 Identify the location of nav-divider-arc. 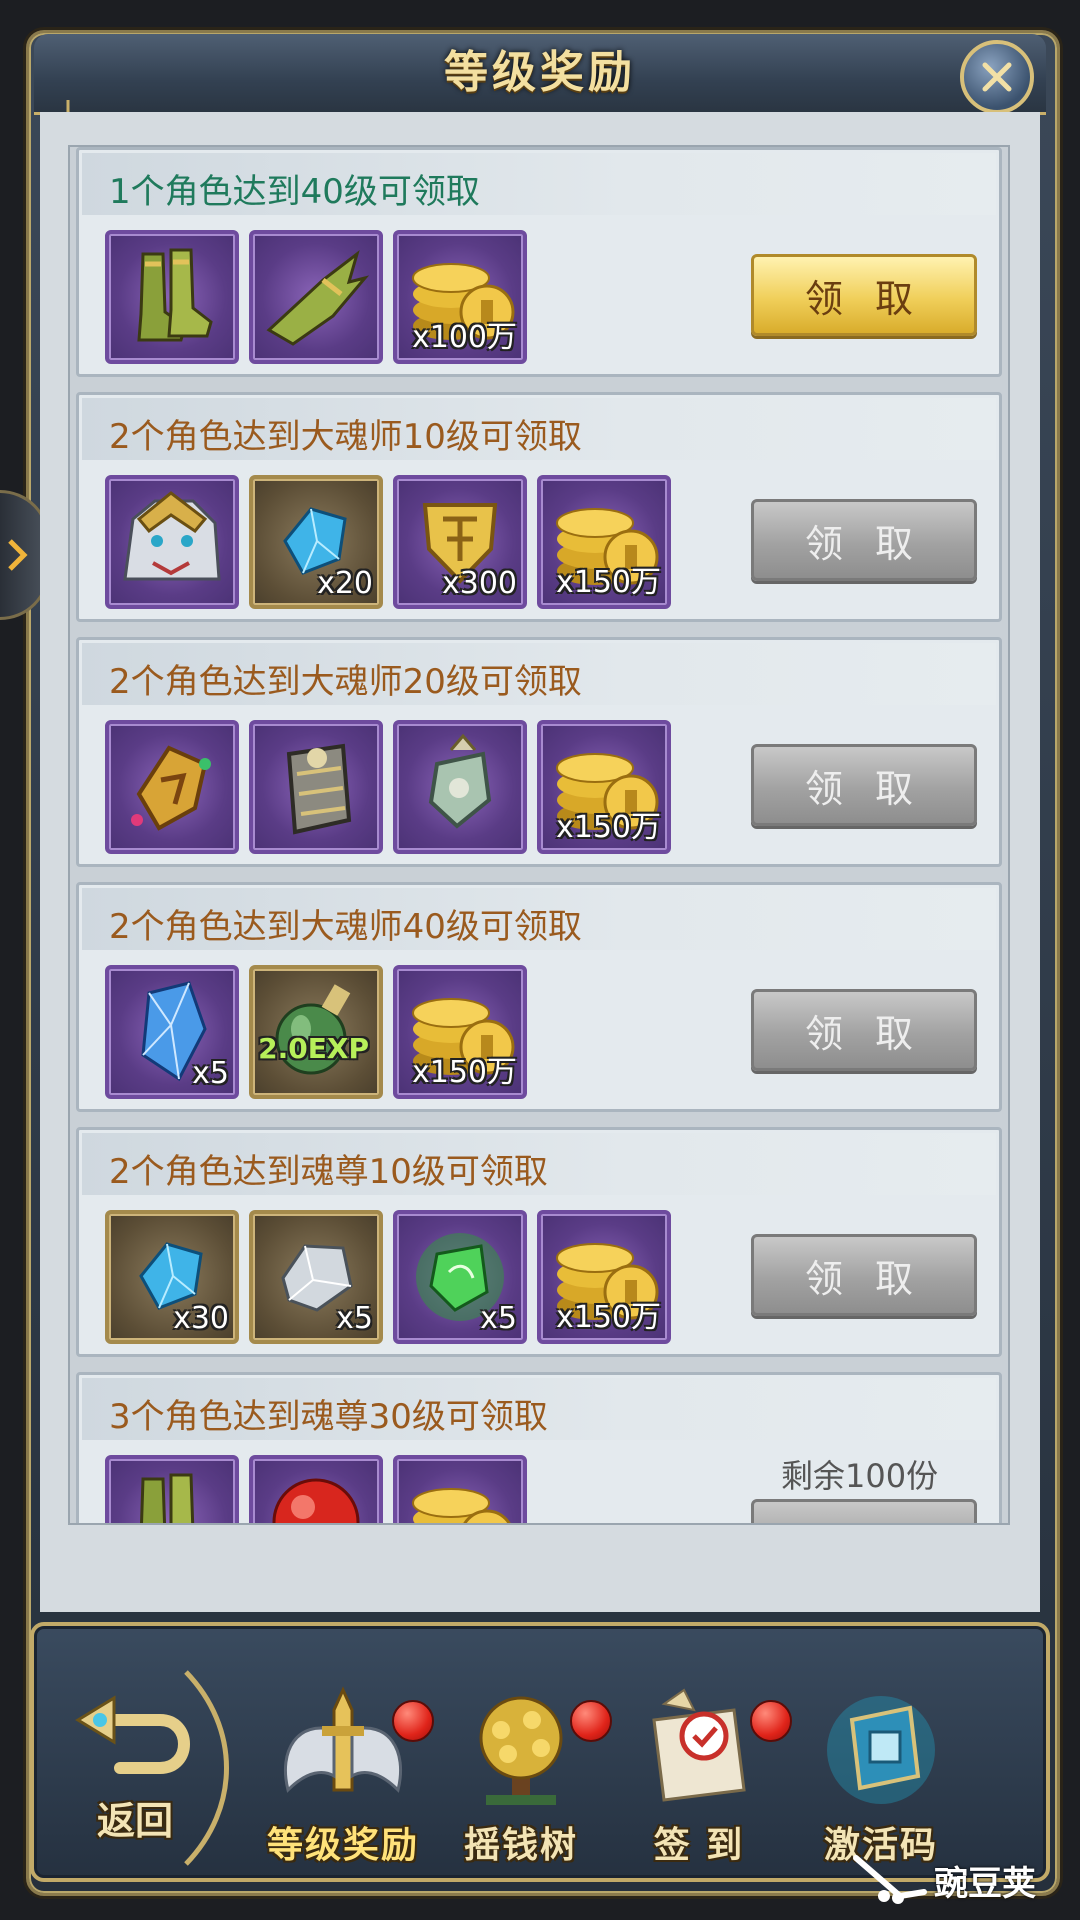
(206, 1768).